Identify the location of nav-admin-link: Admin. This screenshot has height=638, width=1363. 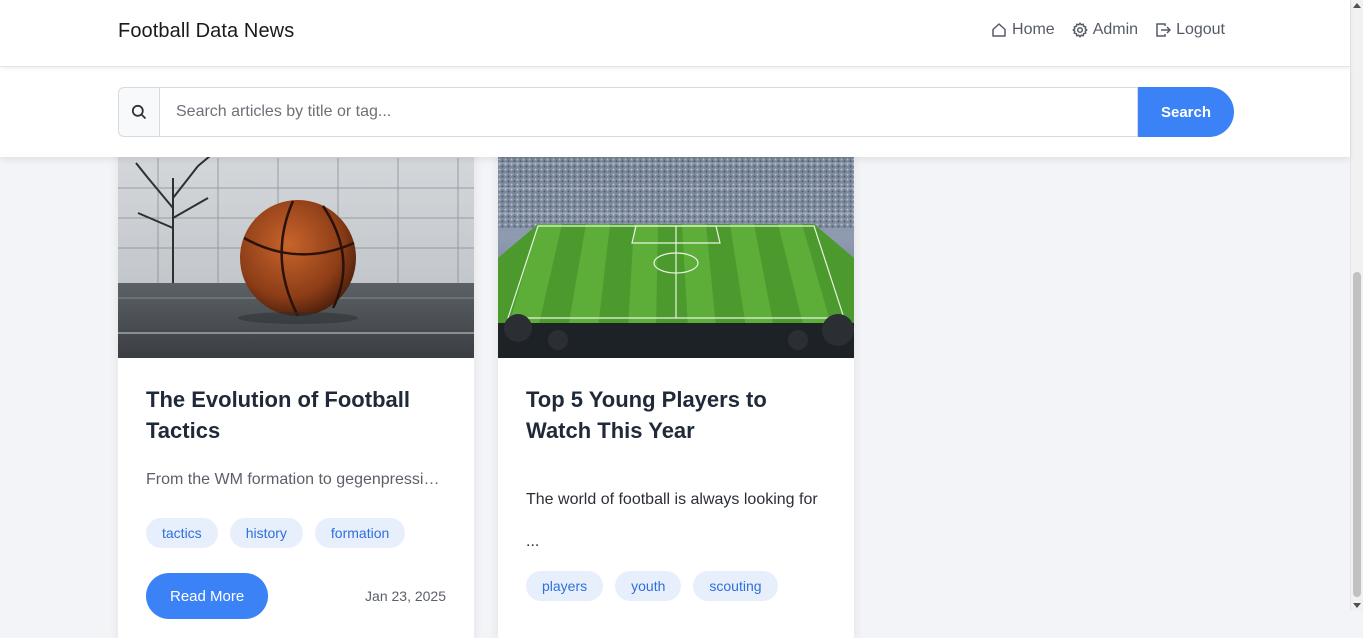
(1105, 30).